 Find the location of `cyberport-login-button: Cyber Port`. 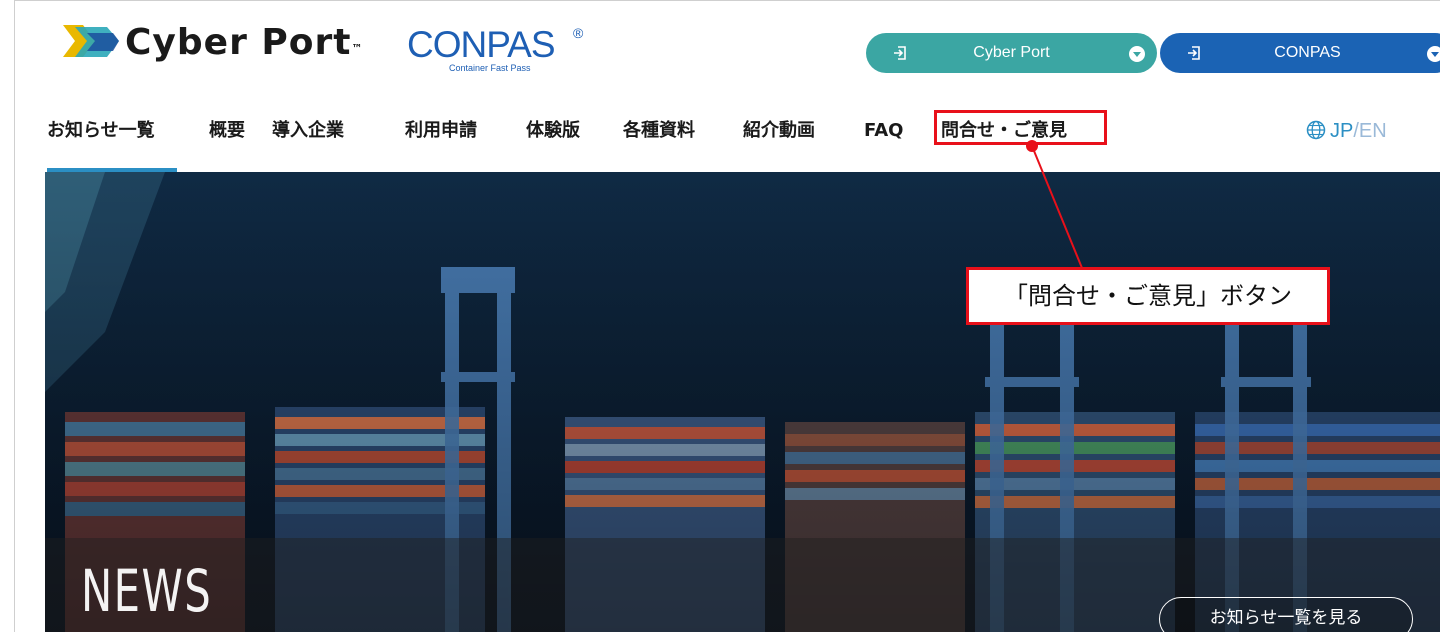

cyberport-login-button: Cyber Port is located at coordinates (1011, 53).